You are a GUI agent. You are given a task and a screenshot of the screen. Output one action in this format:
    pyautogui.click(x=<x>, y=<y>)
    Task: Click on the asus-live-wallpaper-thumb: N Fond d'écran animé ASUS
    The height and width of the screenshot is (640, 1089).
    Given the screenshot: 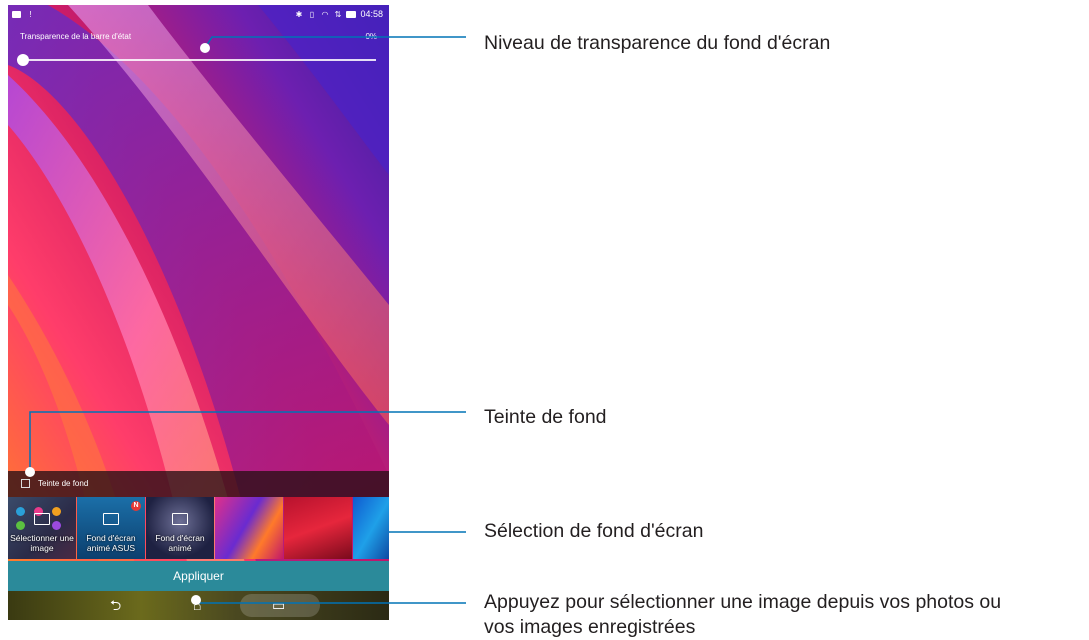 What is the action you would take?
    pyautogui.click(x=111, y=528)
    